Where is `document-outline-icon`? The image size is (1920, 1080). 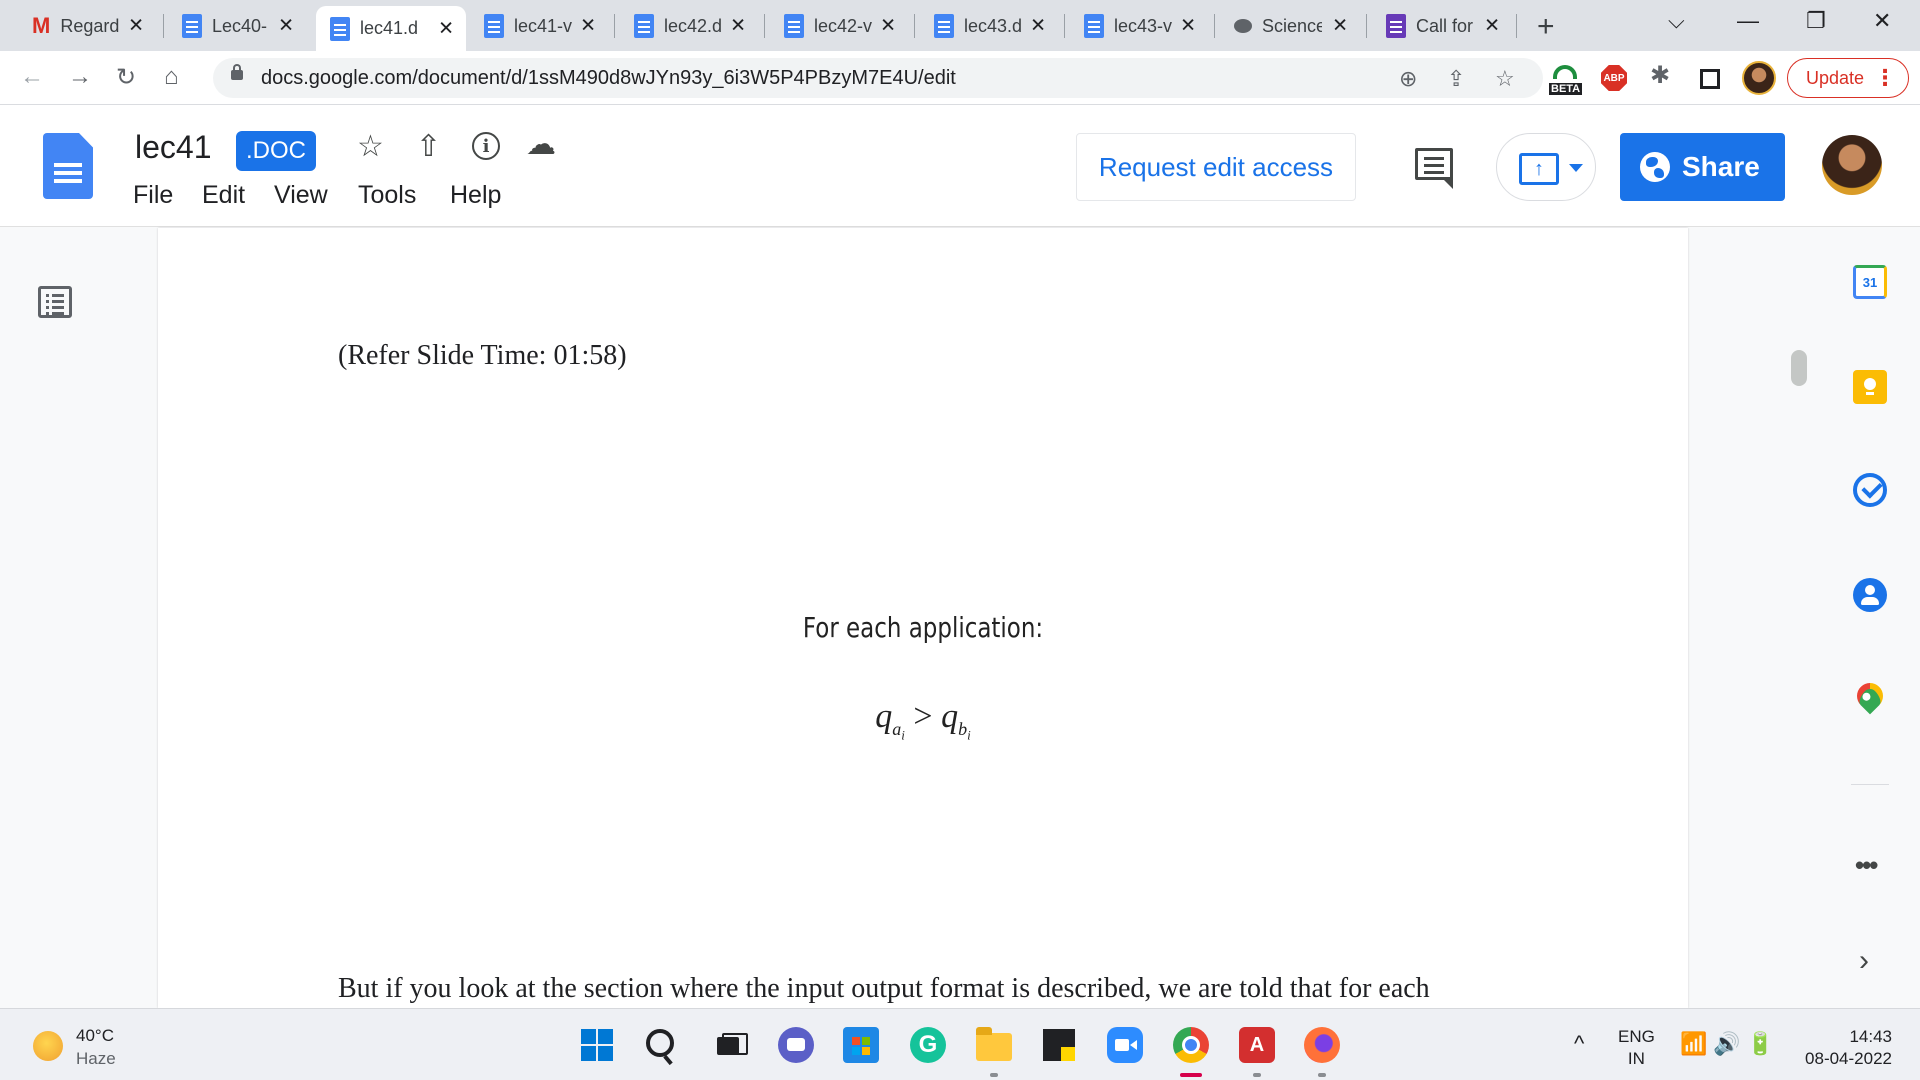 document-outline-icon is located at coordinates (55, 302).